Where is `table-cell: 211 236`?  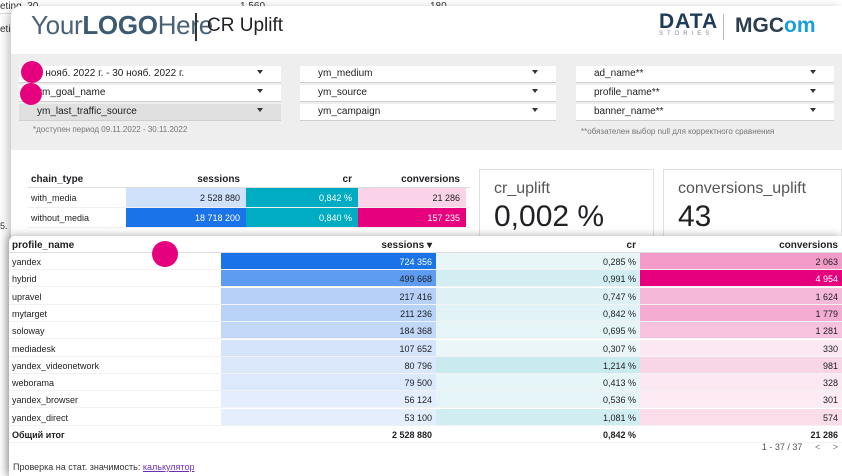 table-cell: 211 236 is located at coordinates (328, 312).